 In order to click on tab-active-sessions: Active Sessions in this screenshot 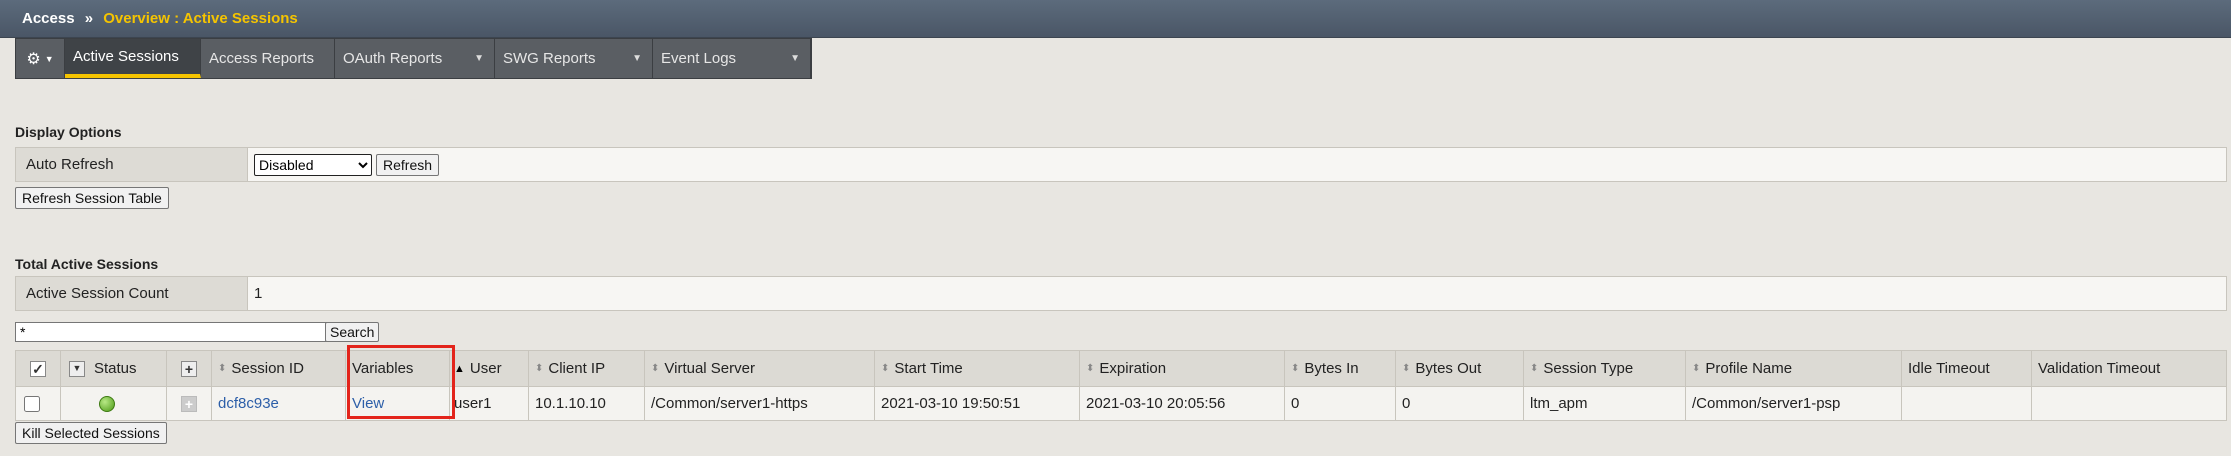, I will do `click(133, 58)`.